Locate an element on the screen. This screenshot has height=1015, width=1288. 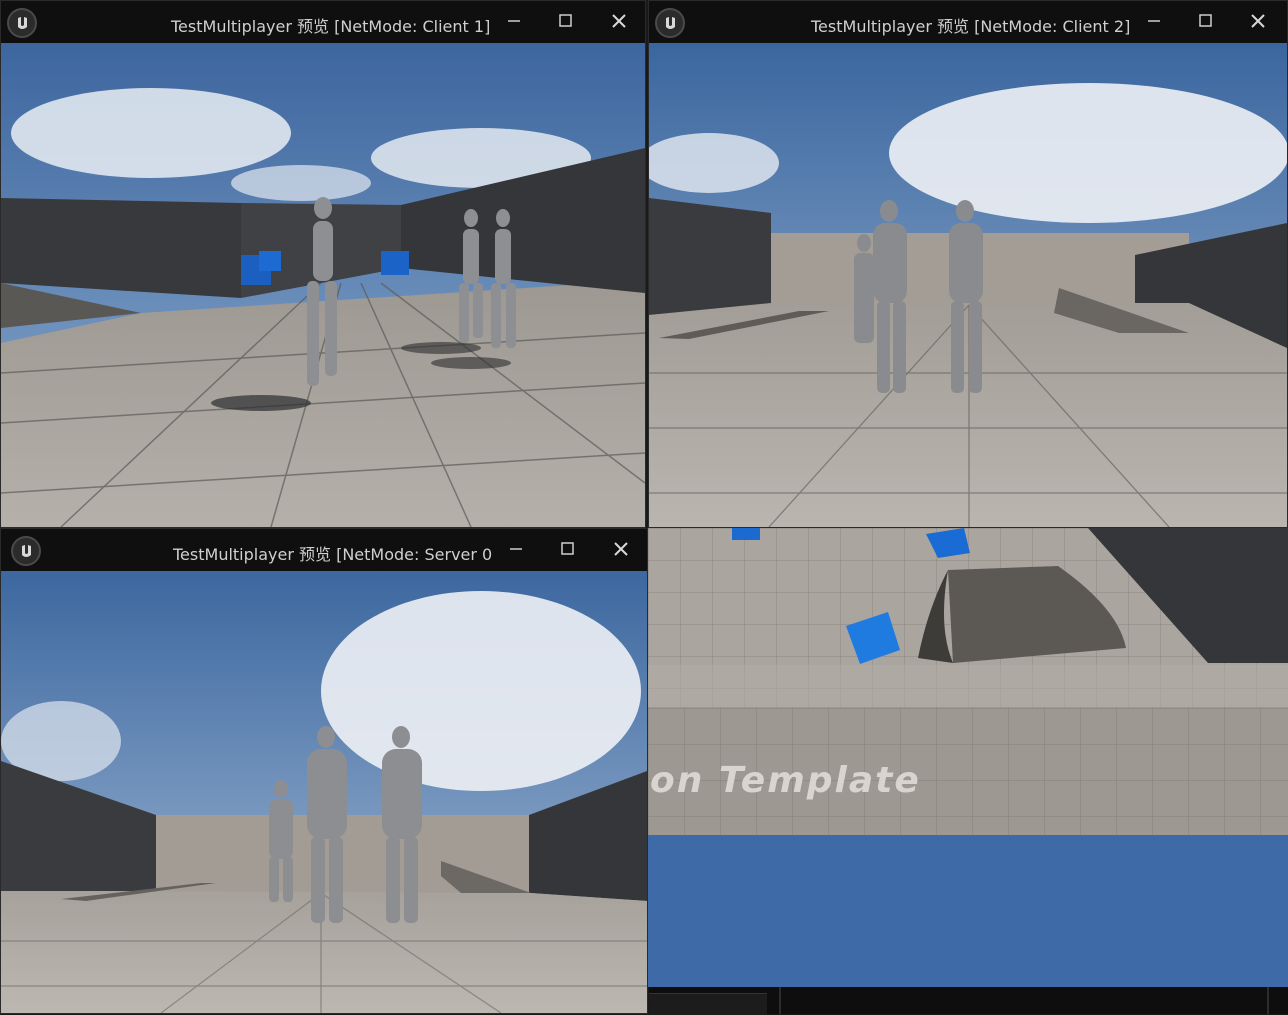
window-title: TestMultiplayer 预览 [NetMode: Server 0 is located at coordinates (333, 554).